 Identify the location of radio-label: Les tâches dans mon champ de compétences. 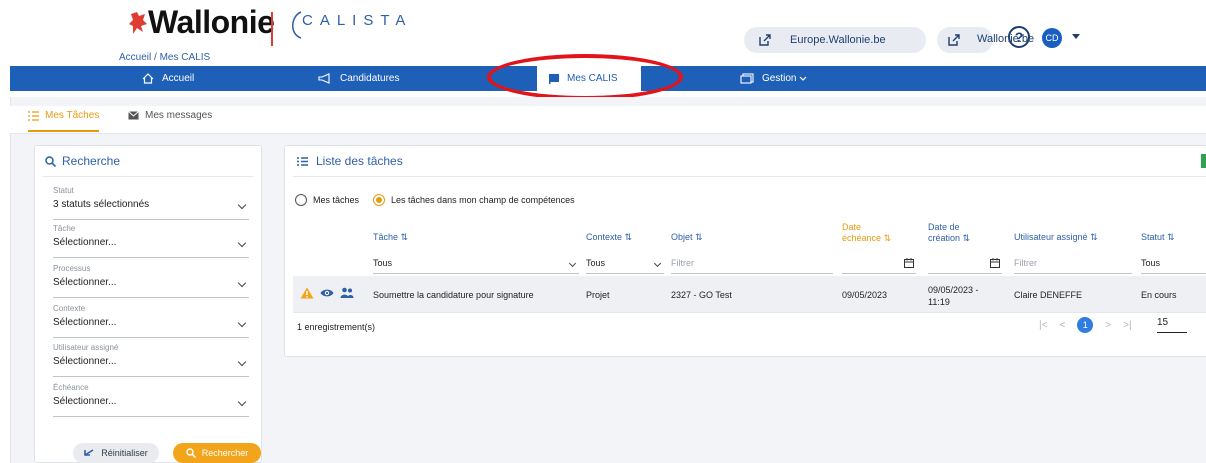
(483, 200).